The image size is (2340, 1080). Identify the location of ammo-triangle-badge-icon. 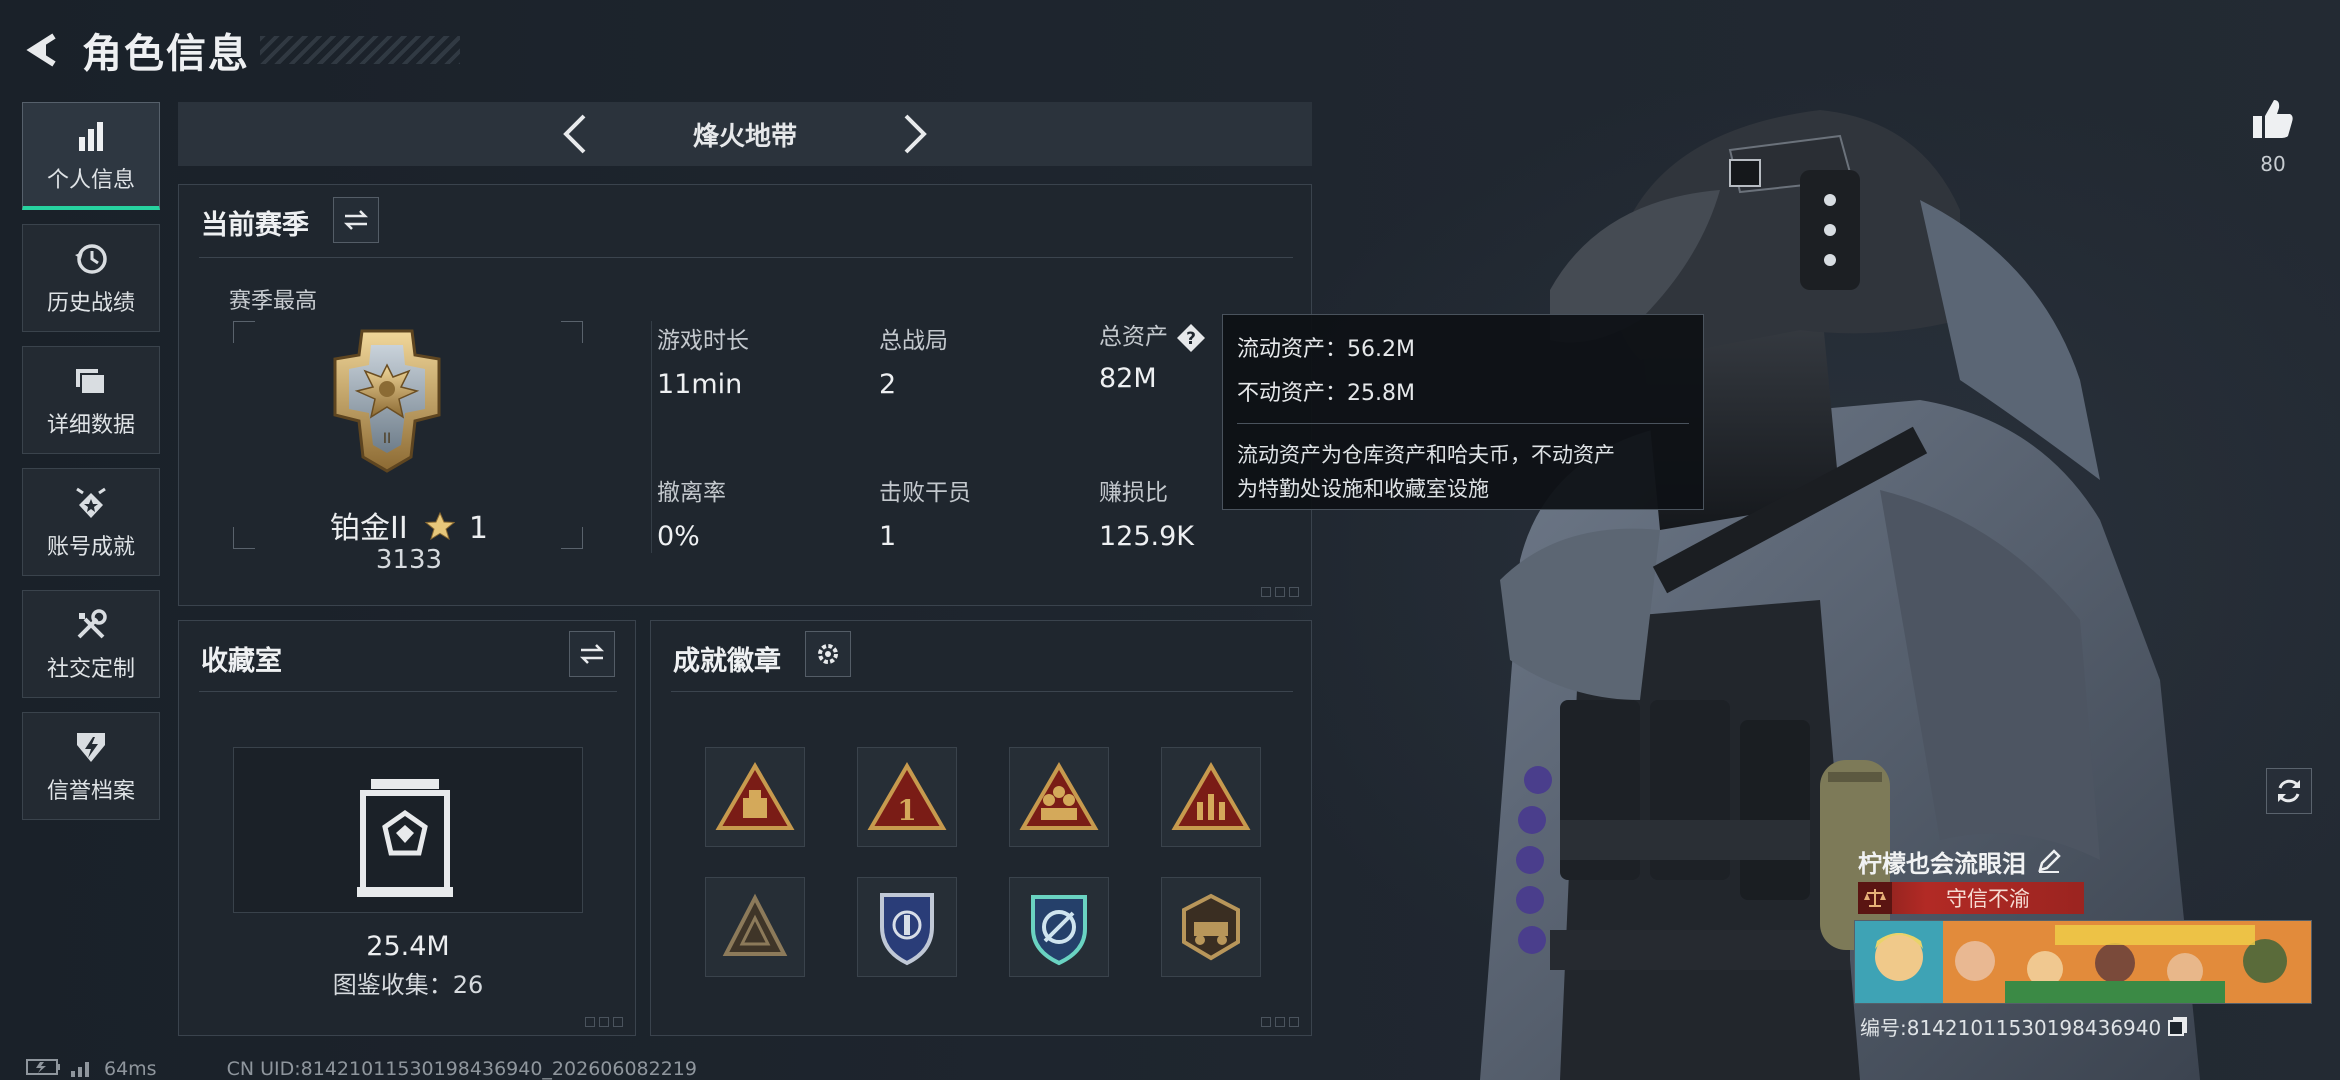
(1211, 797).